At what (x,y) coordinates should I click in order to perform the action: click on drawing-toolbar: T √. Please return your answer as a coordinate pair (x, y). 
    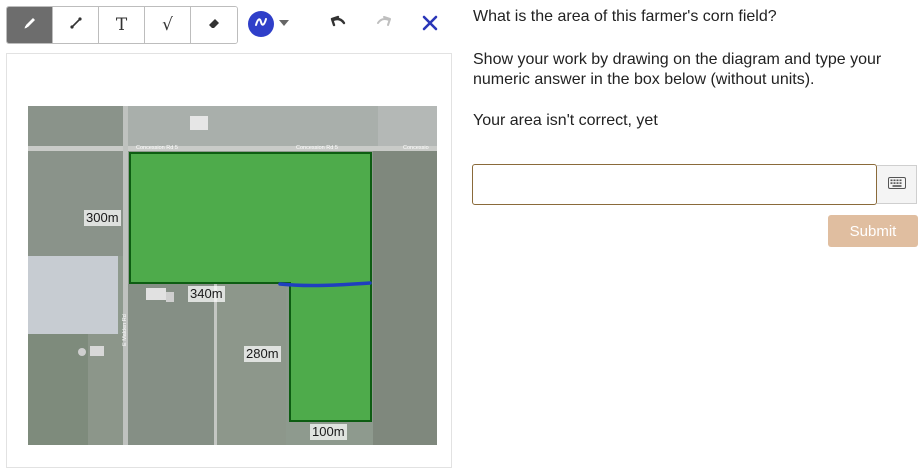
    Looking at the image, I should click on (122, 25).